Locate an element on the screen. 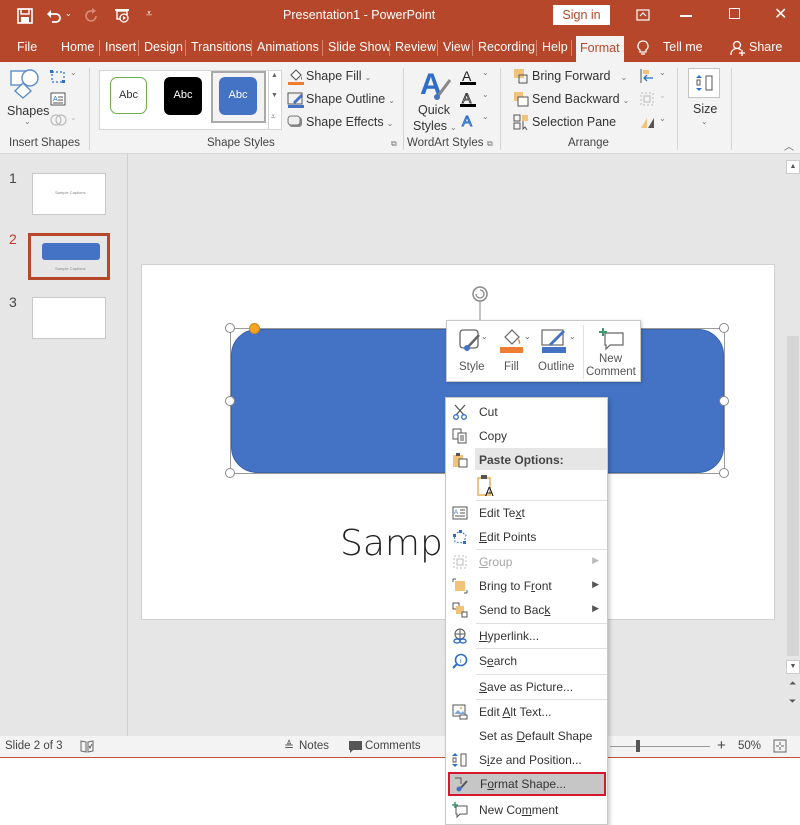 The width and height of the screenshot is (800, 825). text-effects-icon: A is located at coordinates (468, 121).